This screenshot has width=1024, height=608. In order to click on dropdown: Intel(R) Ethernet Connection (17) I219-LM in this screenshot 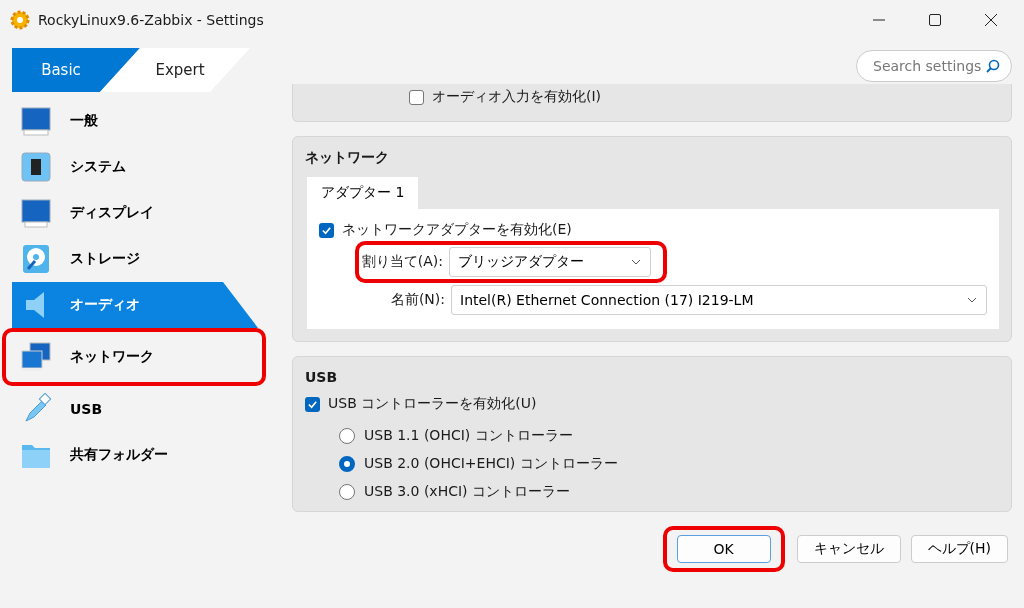, I will do `click(719, 300)`.